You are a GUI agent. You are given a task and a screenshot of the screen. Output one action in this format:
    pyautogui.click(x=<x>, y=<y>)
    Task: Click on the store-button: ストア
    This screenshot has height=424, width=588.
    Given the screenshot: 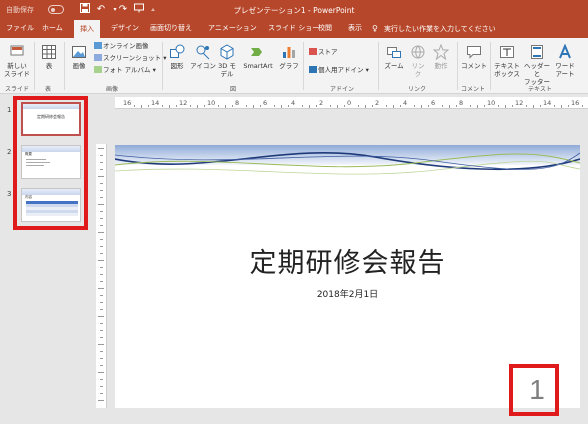 What is the action you would take?
    pyautogui.click(x=323, y=52)
    